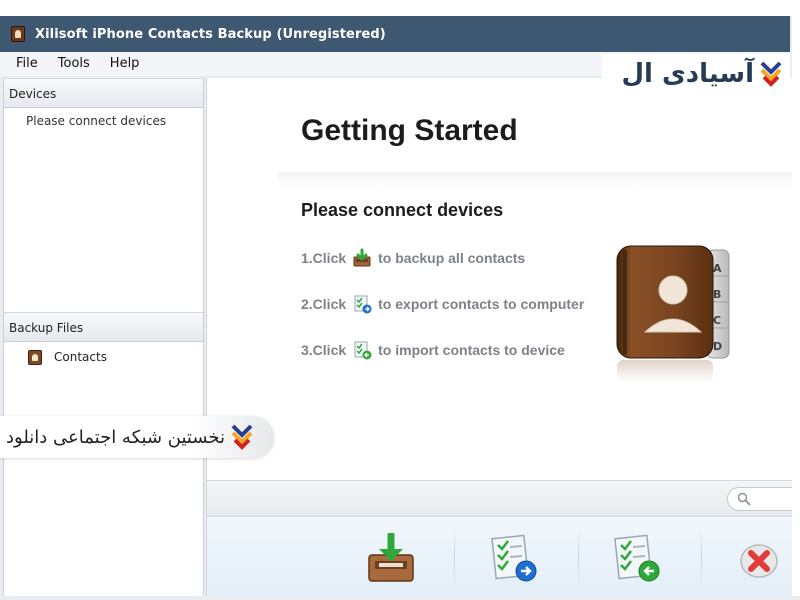 The height and width of the screenshot is (600, 800). Describe the element at coordinates (717, 320) in the screenshot. I see `tab-c: C` at that location.